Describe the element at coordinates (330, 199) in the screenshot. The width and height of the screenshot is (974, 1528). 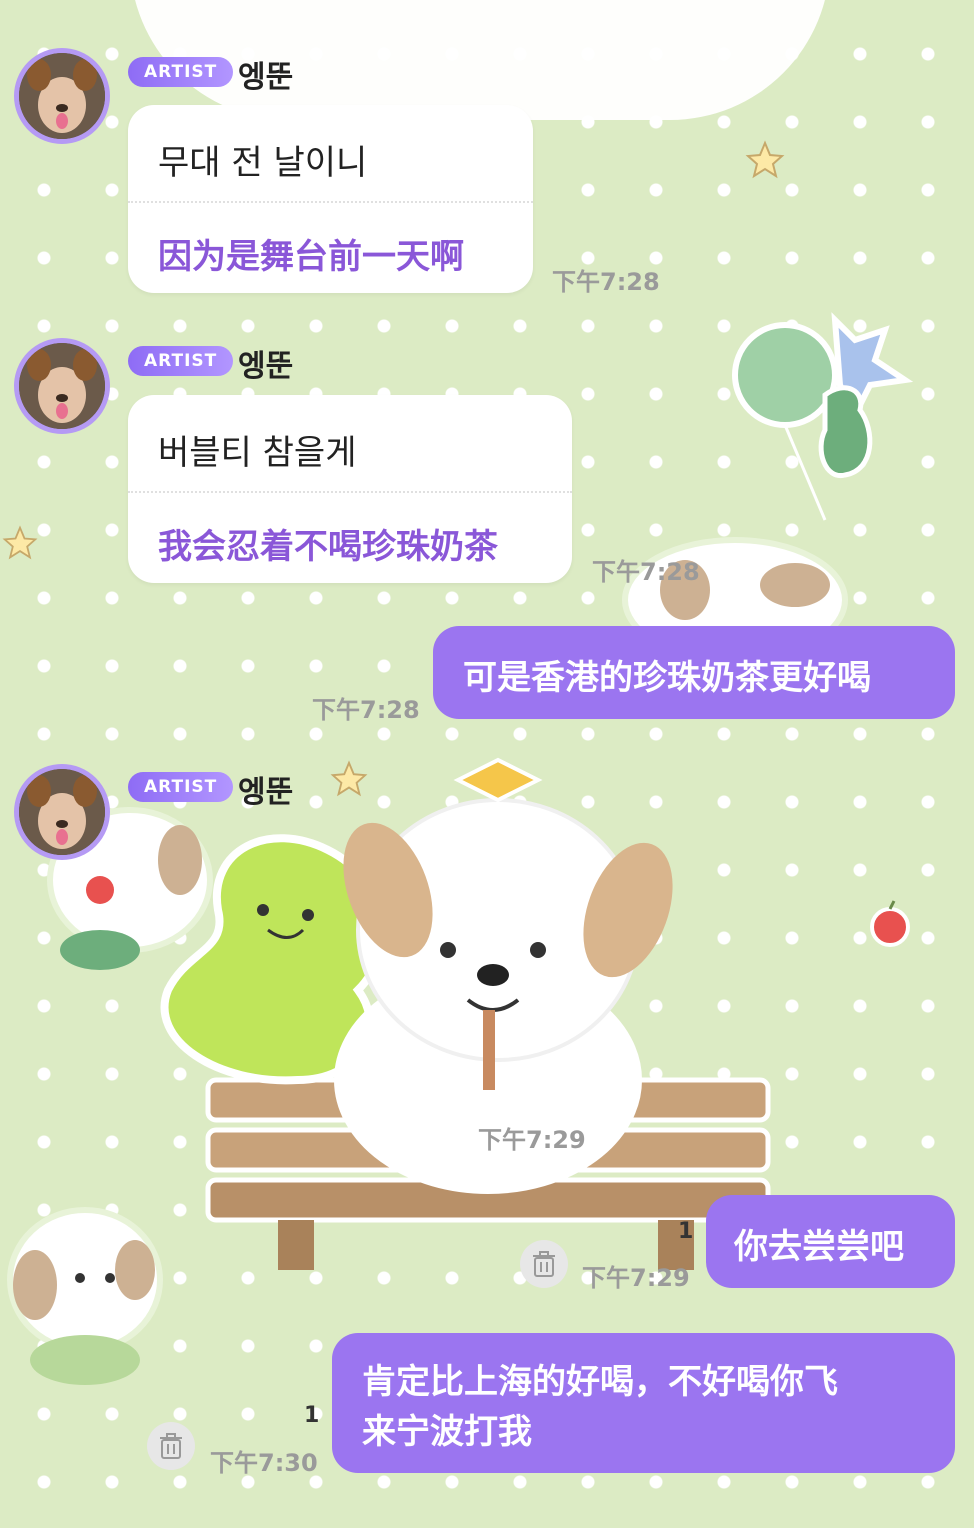
I see `message-bubble: 무대 전 날이니 因为是舞台前一天啊` at that location.